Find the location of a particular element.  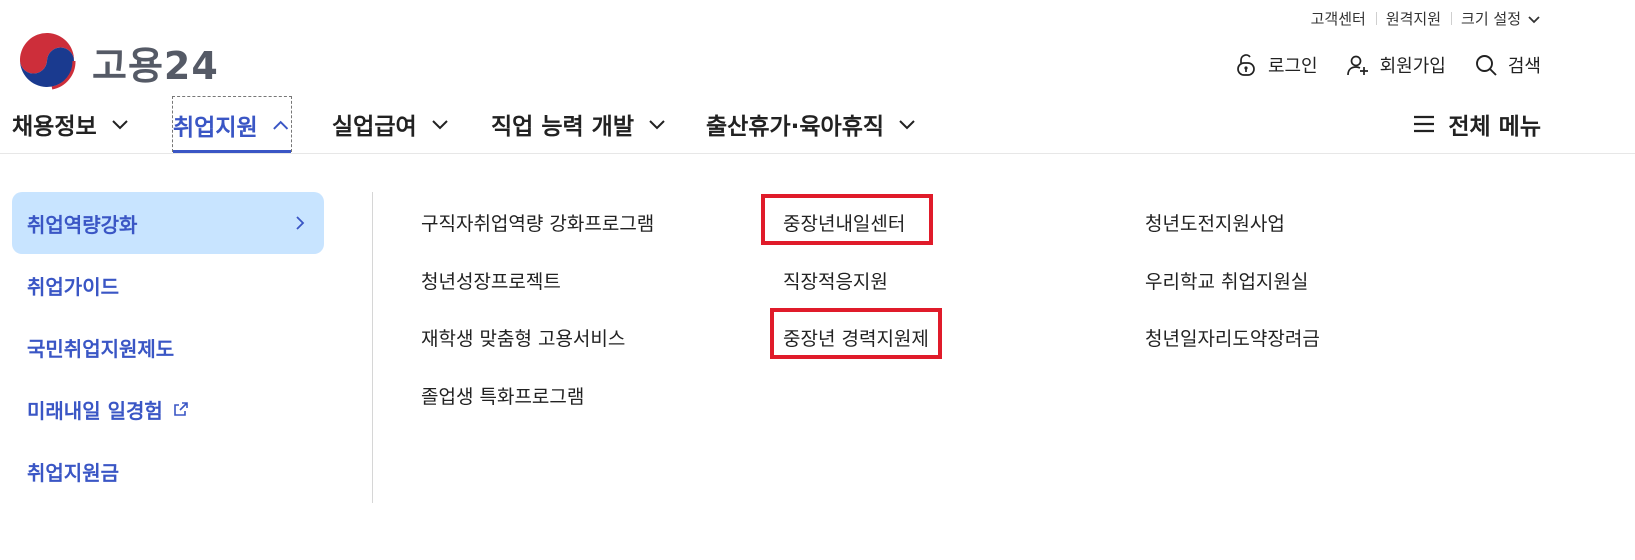

lnb-item-label: 취업지원금 is located at coordinates (73, 472).